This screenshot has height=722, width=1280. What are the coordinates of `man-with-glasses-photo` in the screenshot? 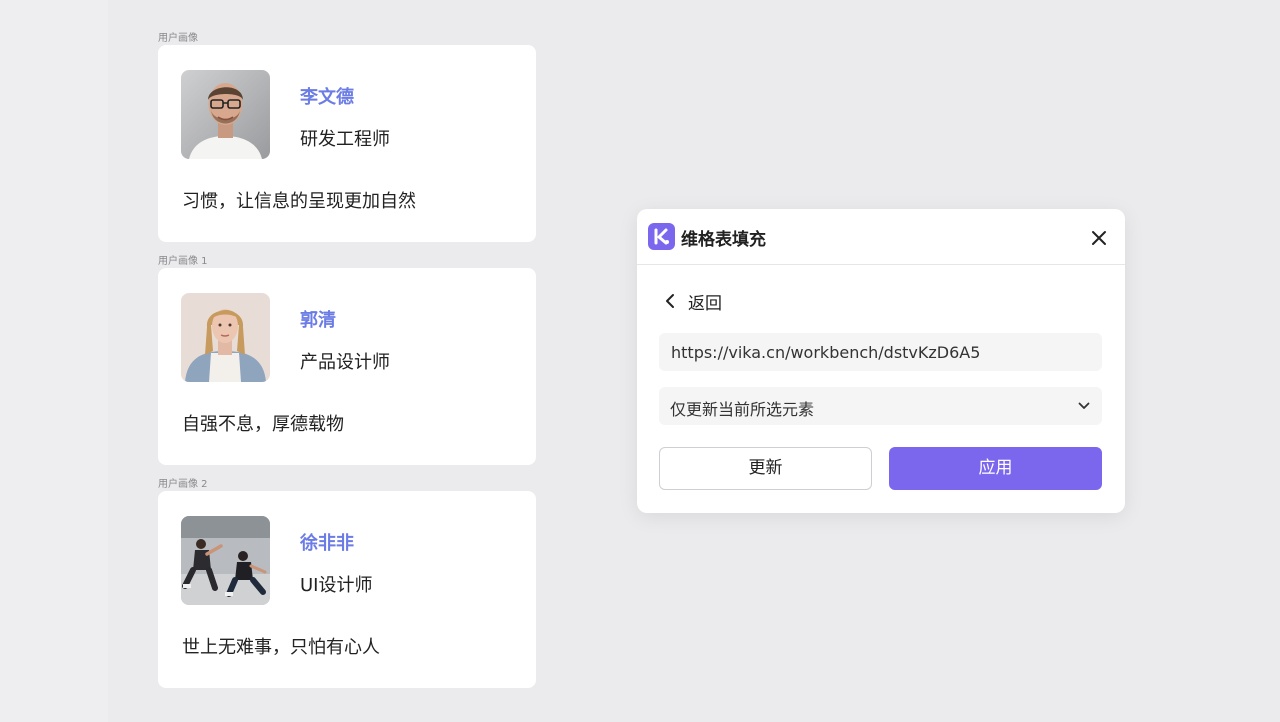 It's located at (225, 114).